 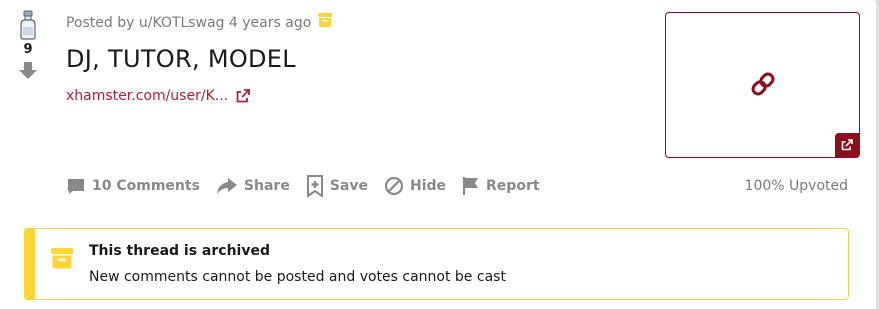 I want to click on share-button: Share, so click(x=257, y=186).